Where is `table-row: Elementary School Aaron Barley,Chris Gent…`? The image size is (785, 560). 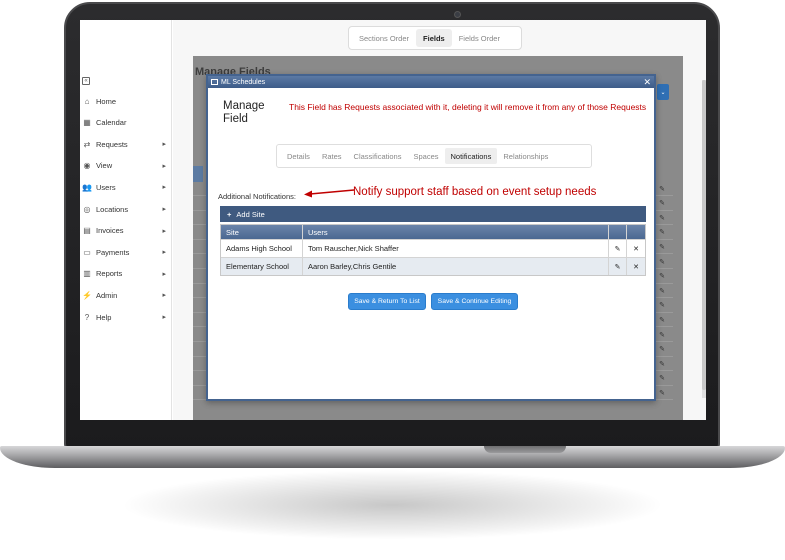
table-row: Elementary School Aaron Barley,Chris Gent… is located at coordinates (433, 266).